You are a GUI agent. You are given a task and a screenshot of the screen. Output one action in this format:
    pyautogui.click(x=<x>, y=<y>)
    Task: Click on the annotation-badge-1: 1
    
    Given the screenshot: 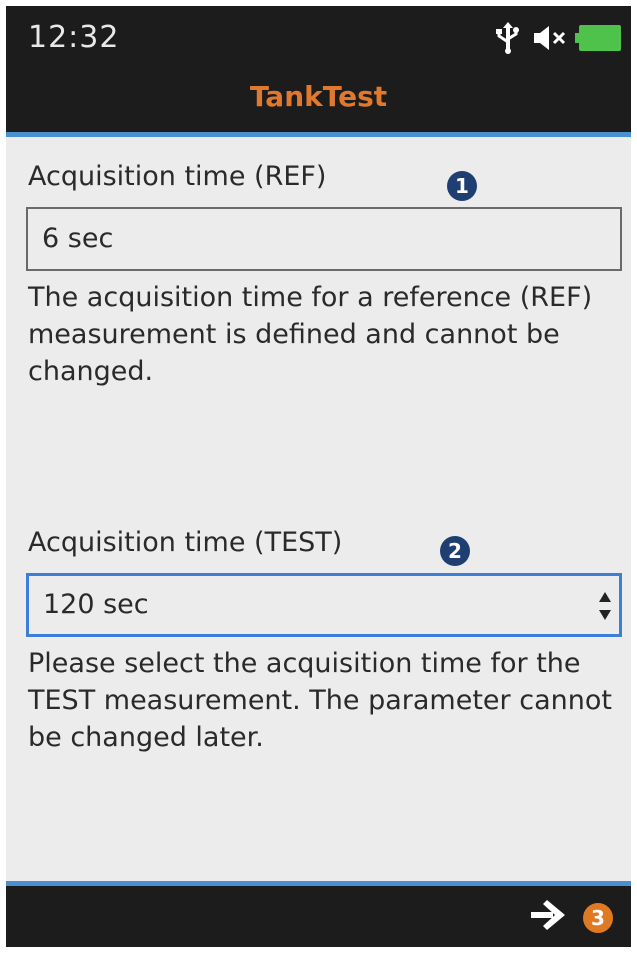 What is the action you would take?
    pyautogui.click(x=462, y=186)
    